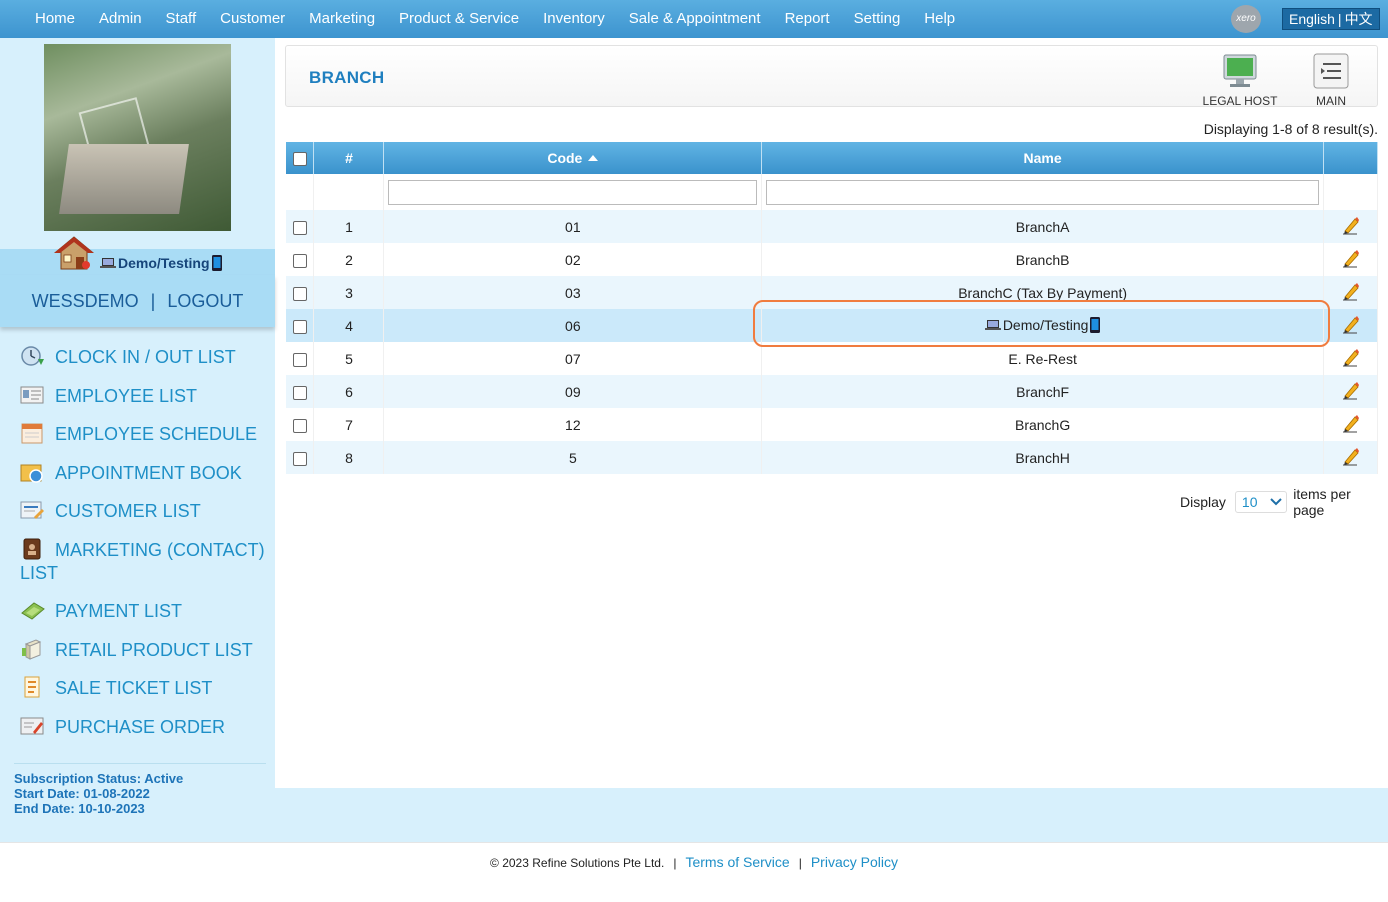 The height and width of the screenshot is (902, 1388). What do you see at coordinates (120, 19) in the screenshot?
I see `nav-admin: Admin` at bounding box center [120, 19].